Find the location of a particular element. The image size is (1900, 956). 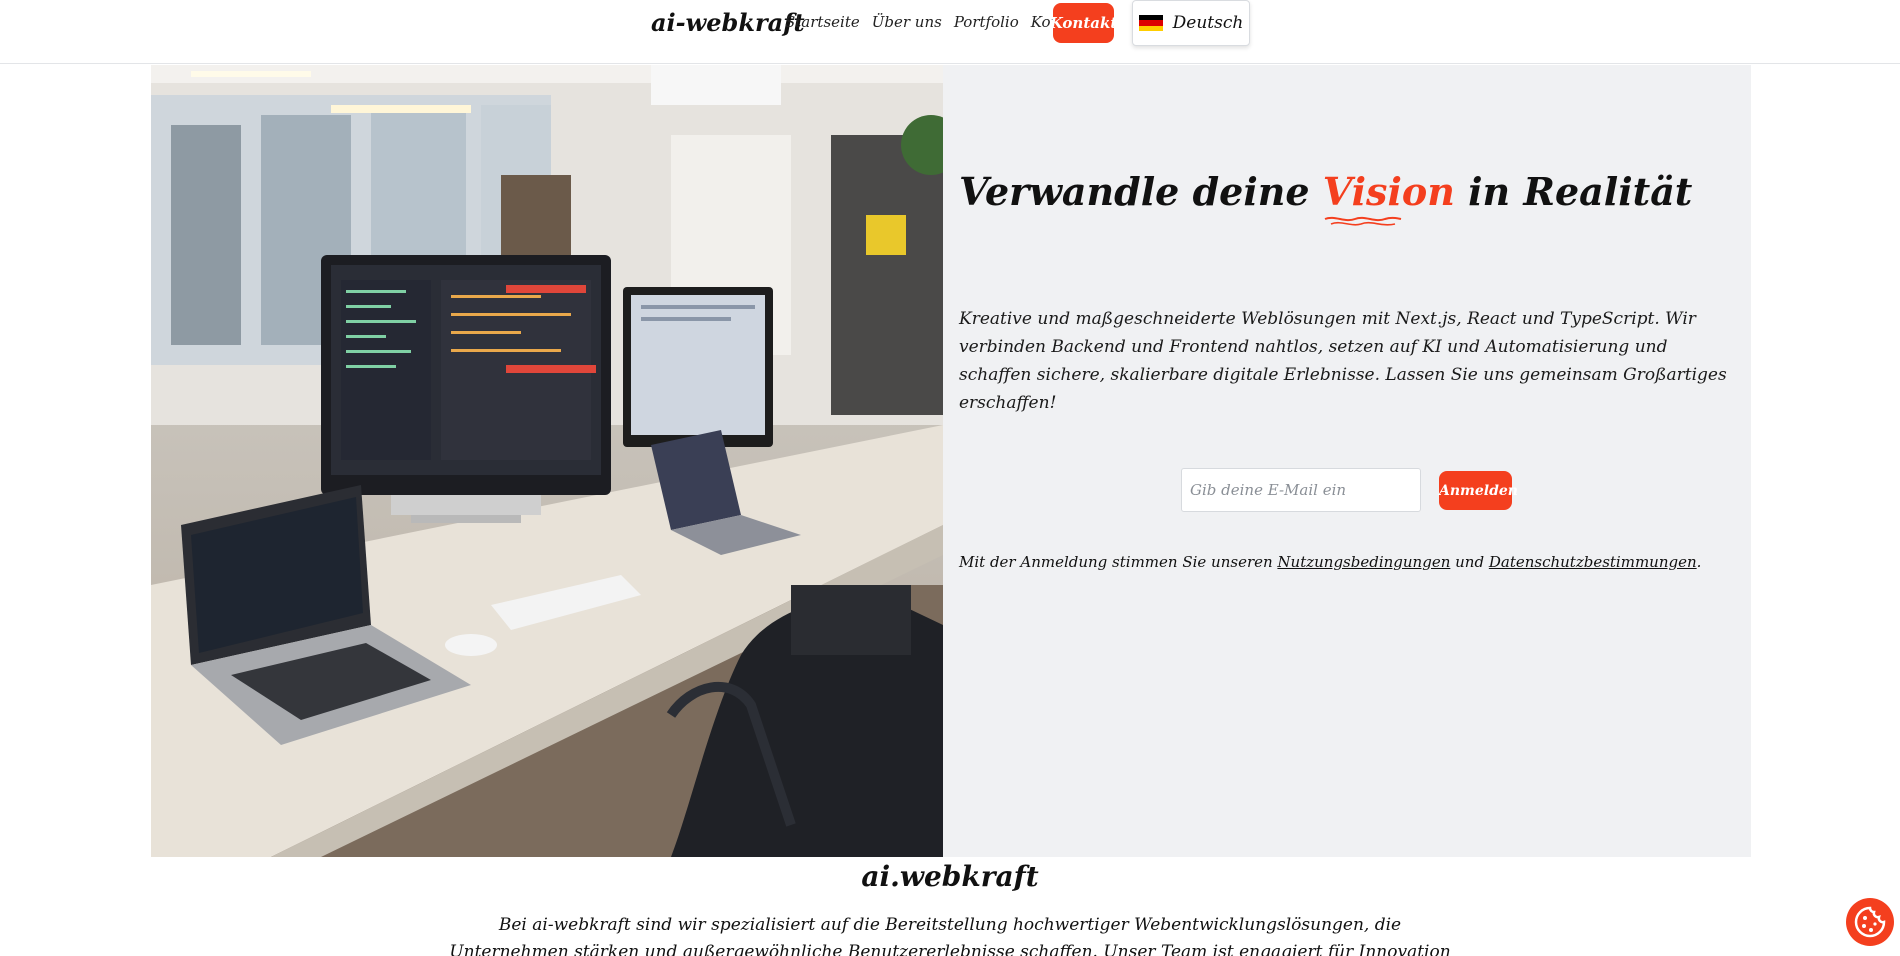

nav-portfolio: Portfolio is located at coordinates (986, 22).